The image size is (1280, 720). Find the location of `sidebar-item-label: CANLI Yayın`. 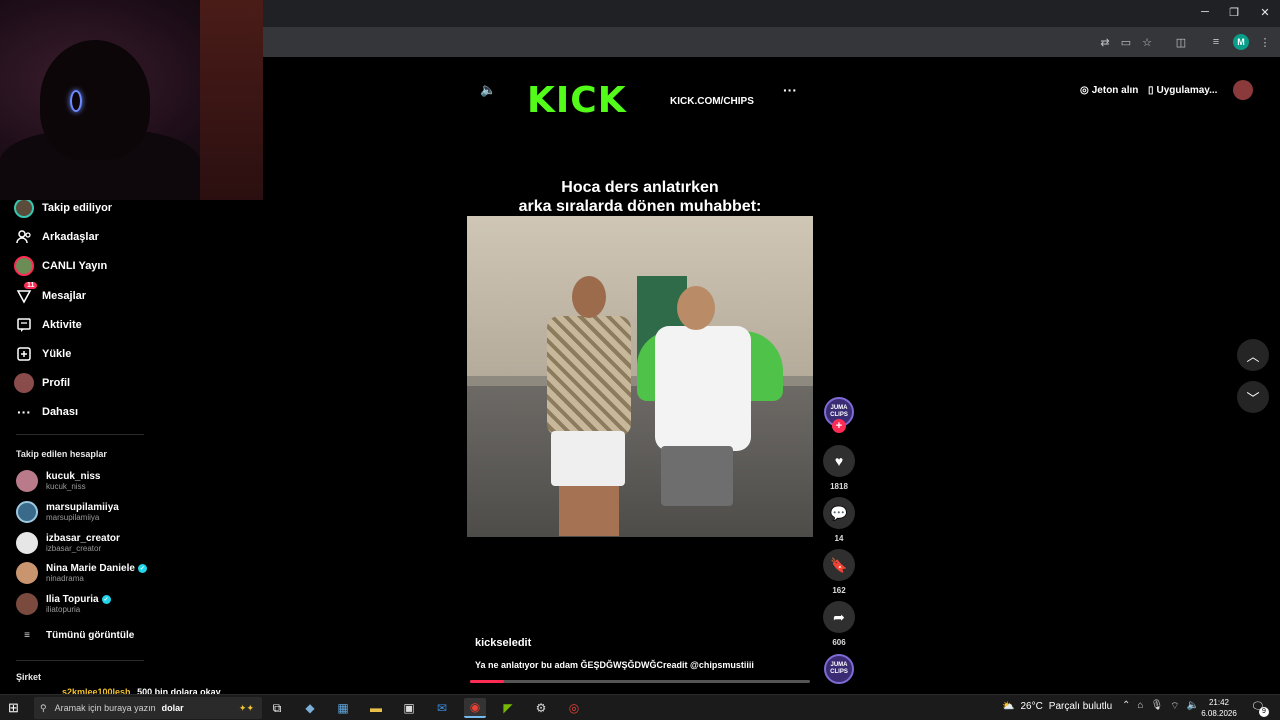

sidebar-item-label: CANLI Yayın is located at coordinates (75, 266).